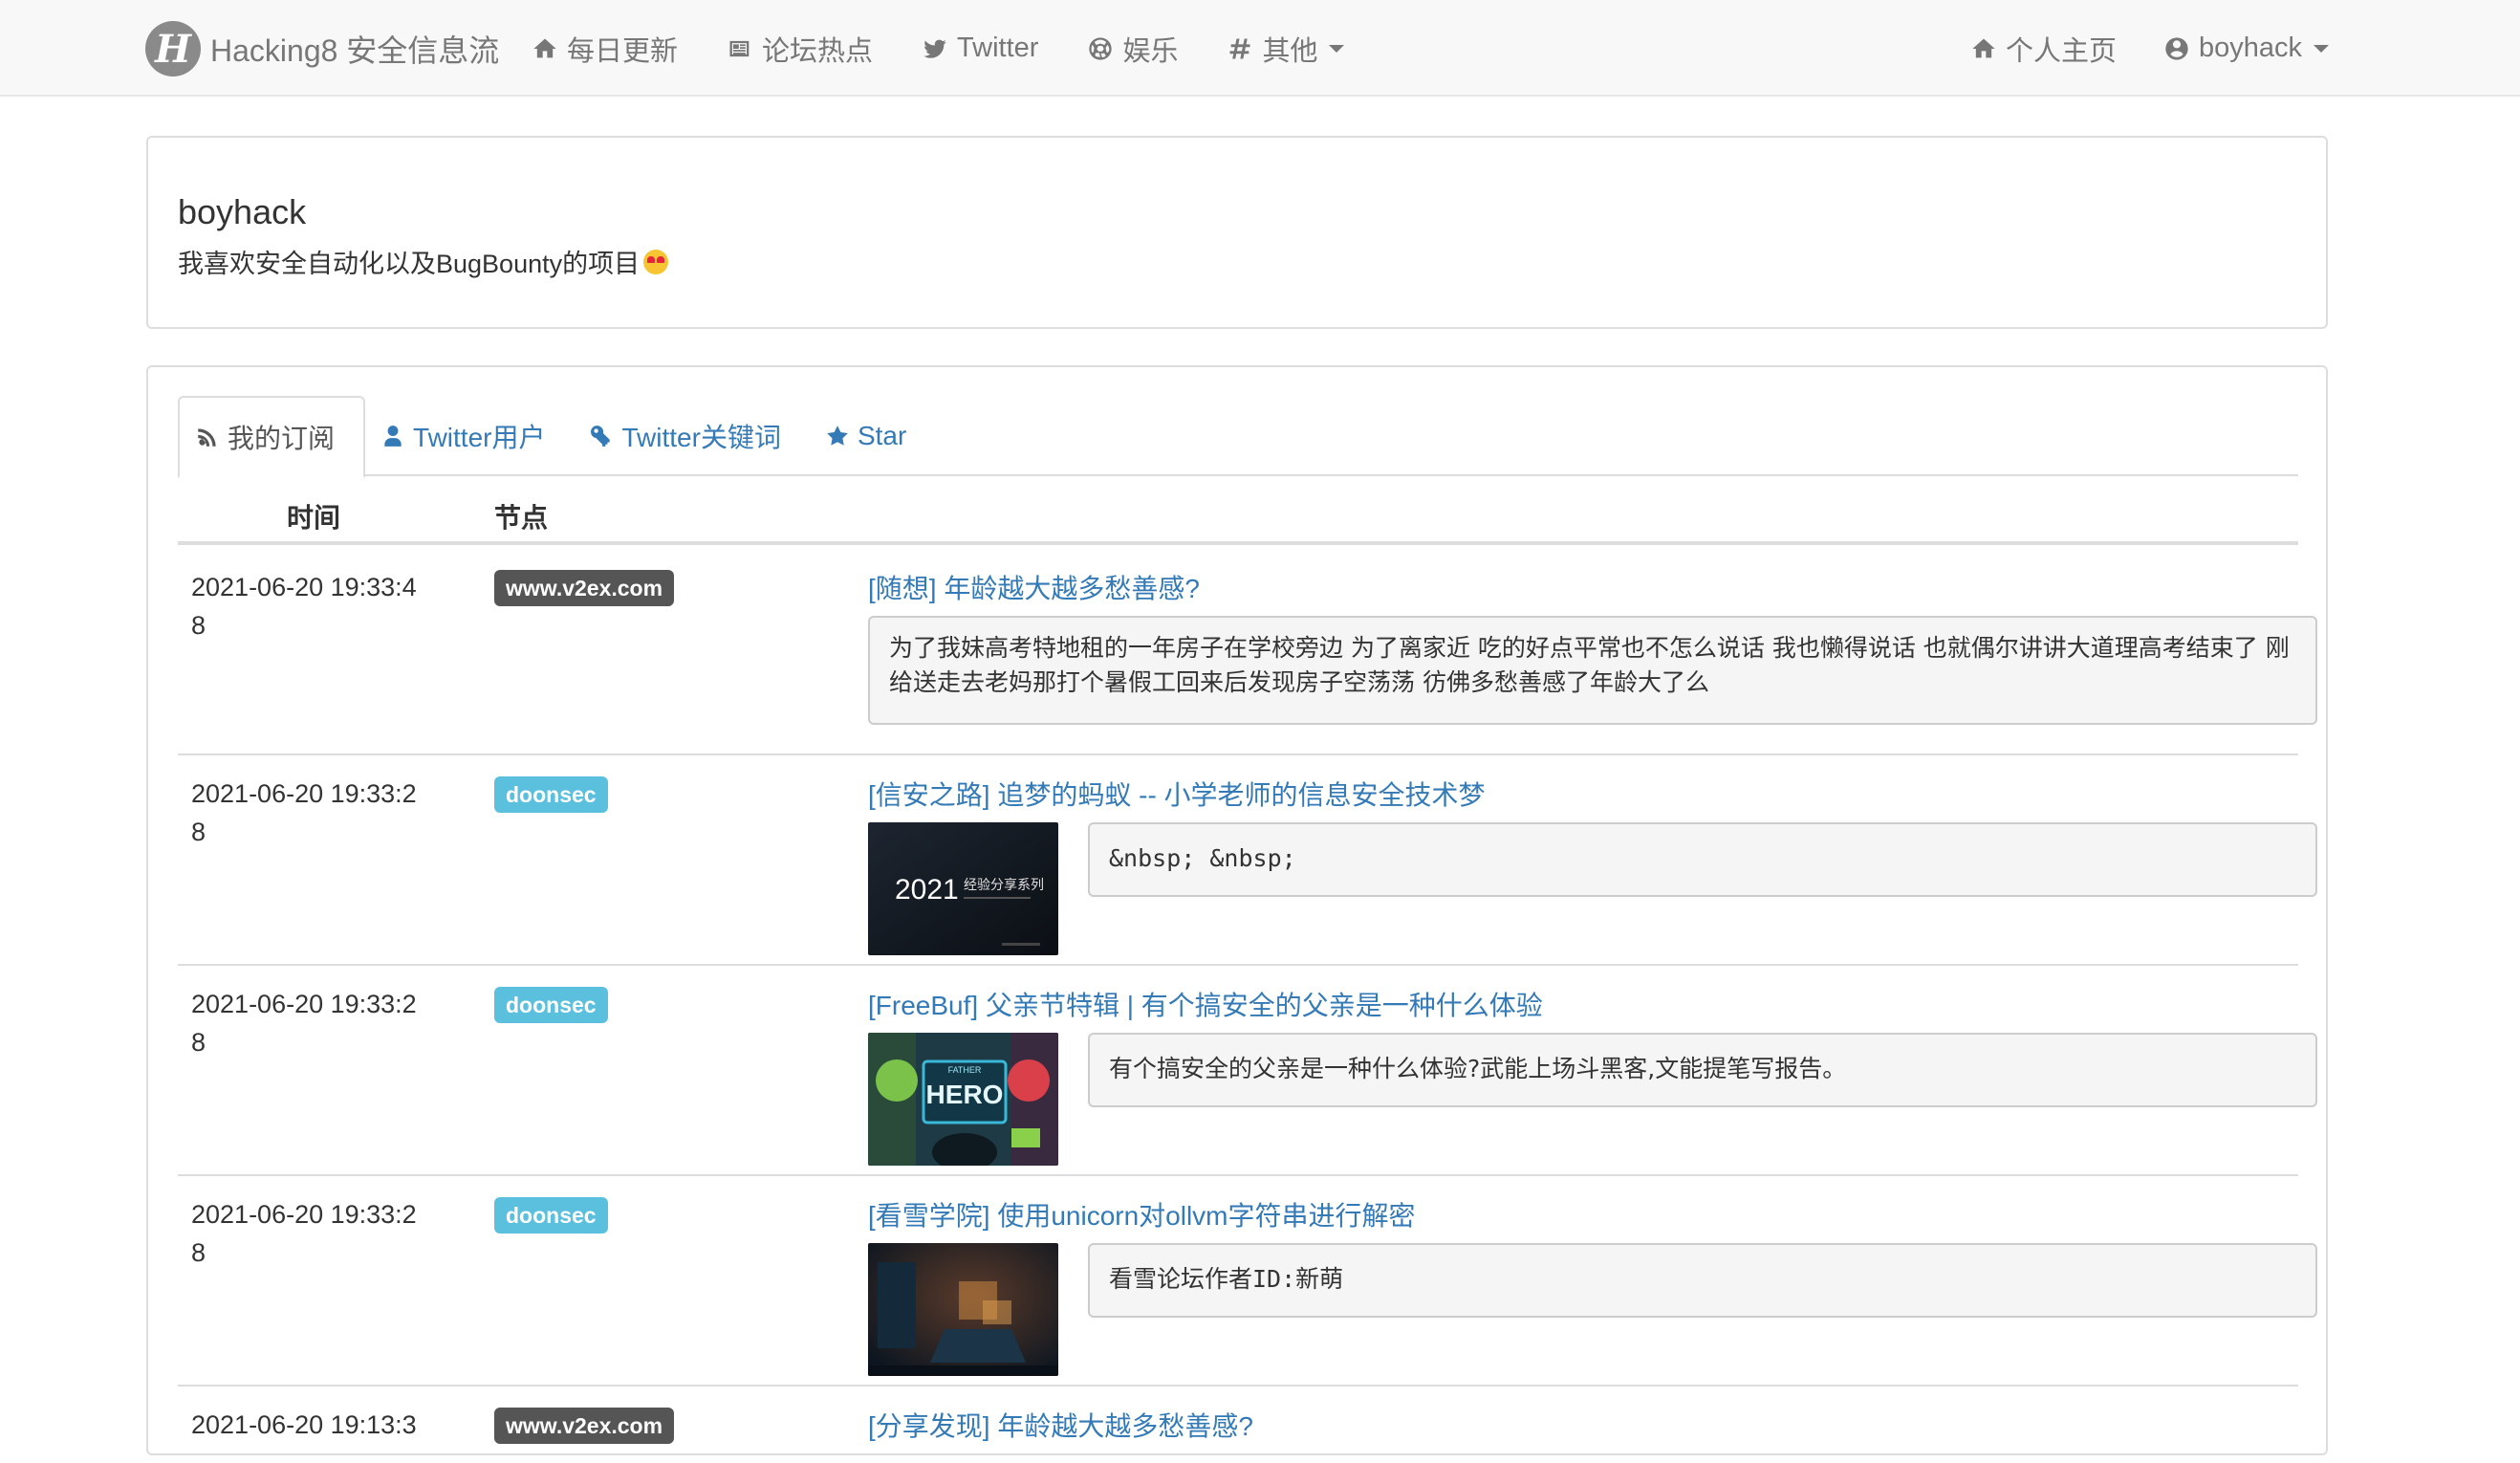 This screenshot has height=1463, width=2520. I want to click on article-thumbnail: 2021 经验分享系列, so click(963, 889).